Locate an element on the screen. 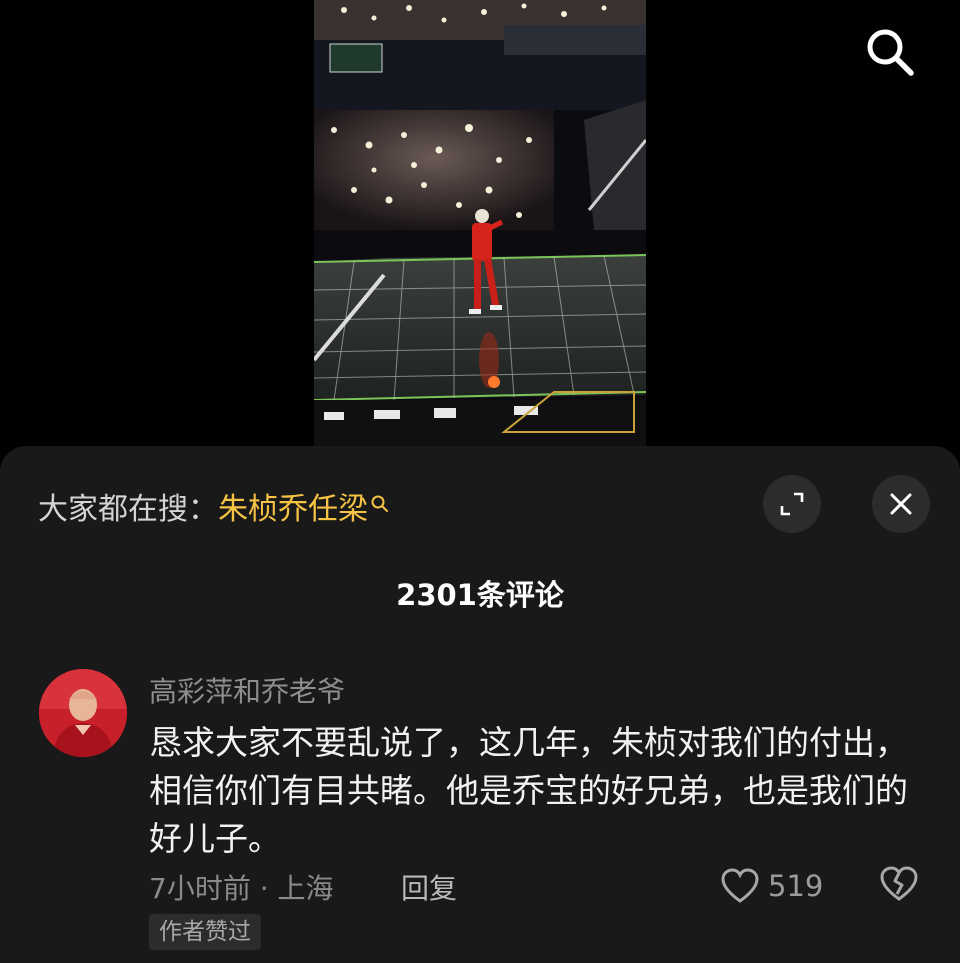 The image size is (960, 963). heart-icon is located at coordinates (740, 885).